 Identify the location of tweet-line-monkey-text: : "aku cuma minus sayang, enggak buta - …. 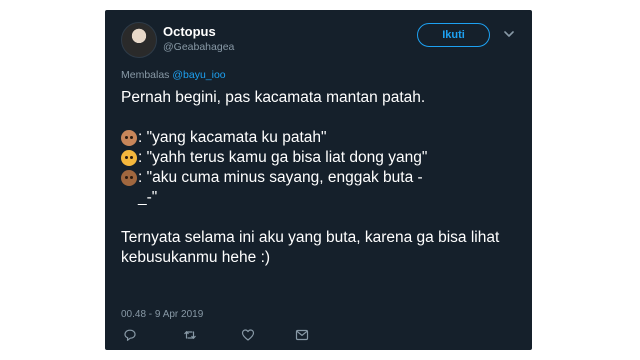
(280, 187).